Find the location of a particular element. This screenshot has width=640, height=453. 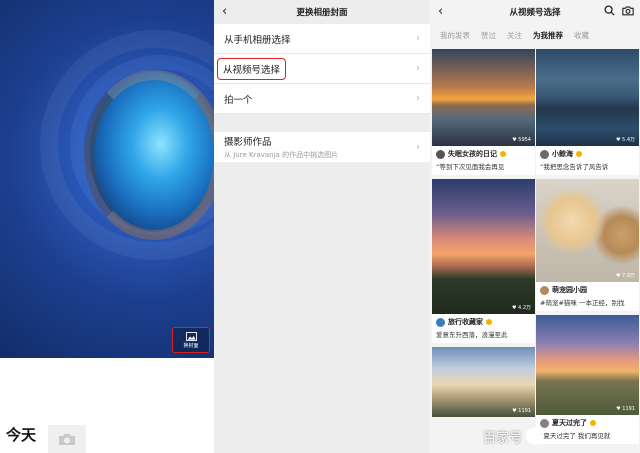

source-tabs: 我的发表 赞过 关注 为我推荐 收藏 is located at coordinates (535, 35).